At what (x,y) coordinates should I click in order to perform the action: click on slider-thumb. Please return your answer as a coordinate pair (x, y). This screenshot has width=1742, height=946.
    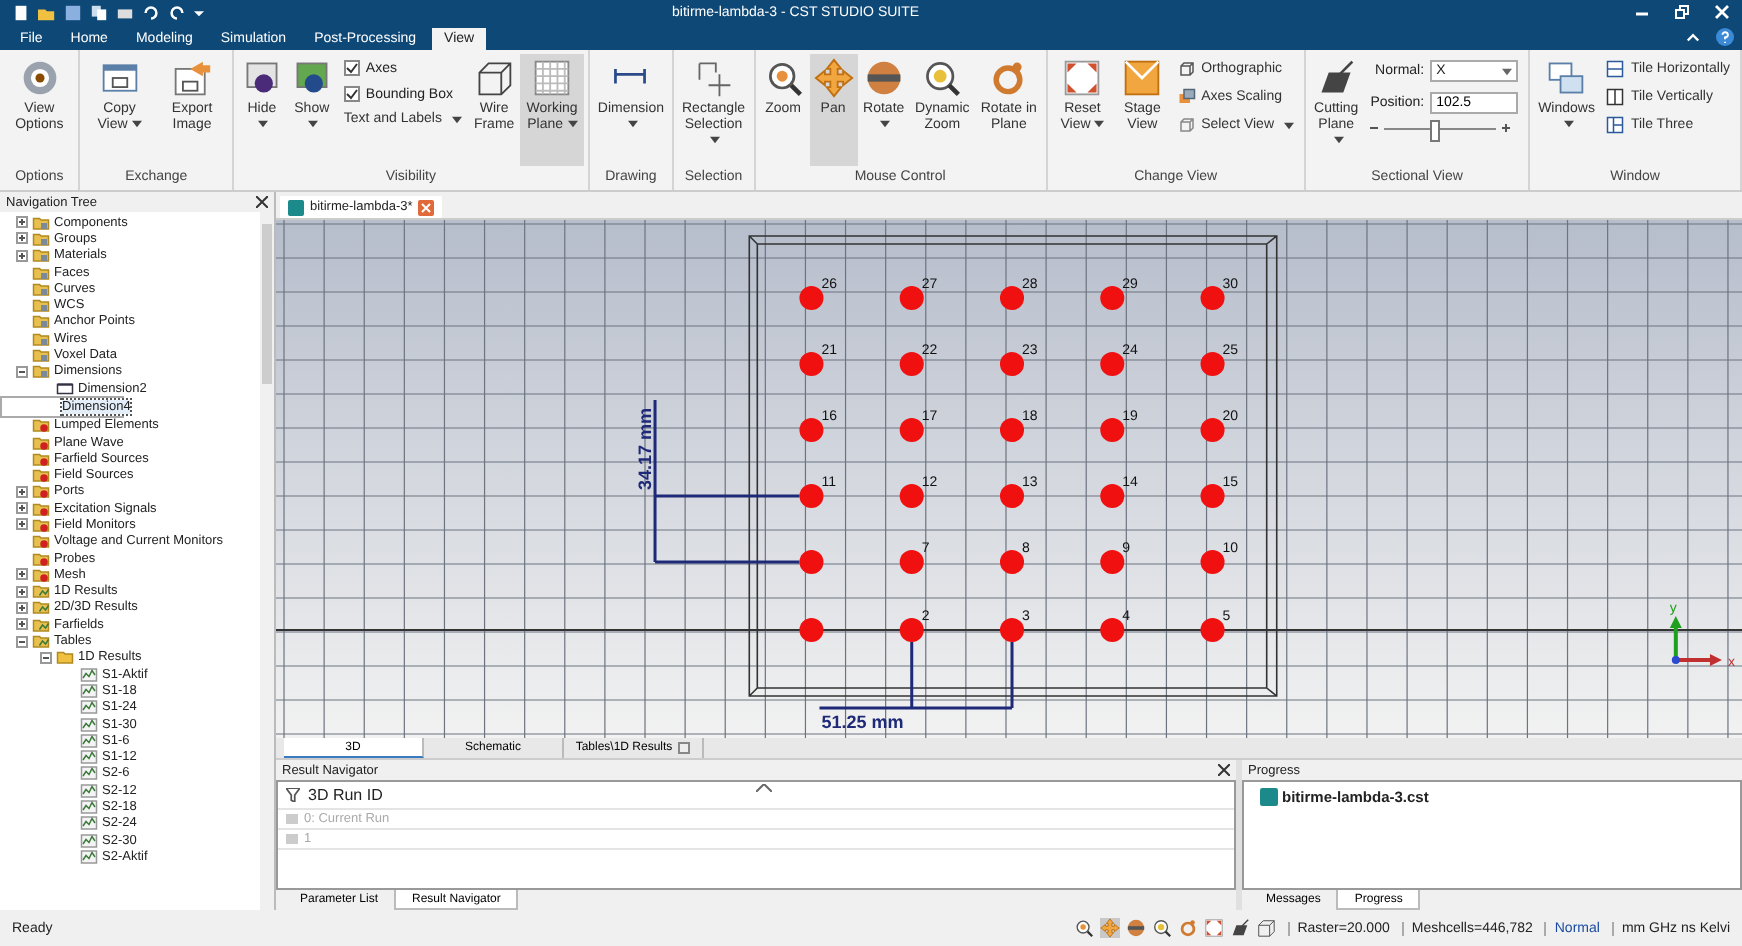
    Looking at the image, I should click on (1435, 130).